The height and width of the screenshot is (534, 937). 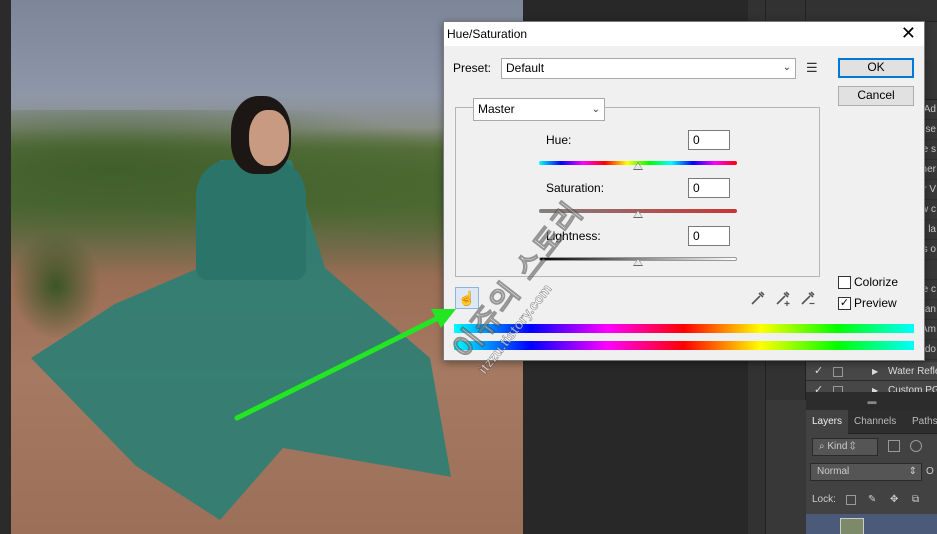 I want to click on close-icon: ✕, so click(x=908, y=33).